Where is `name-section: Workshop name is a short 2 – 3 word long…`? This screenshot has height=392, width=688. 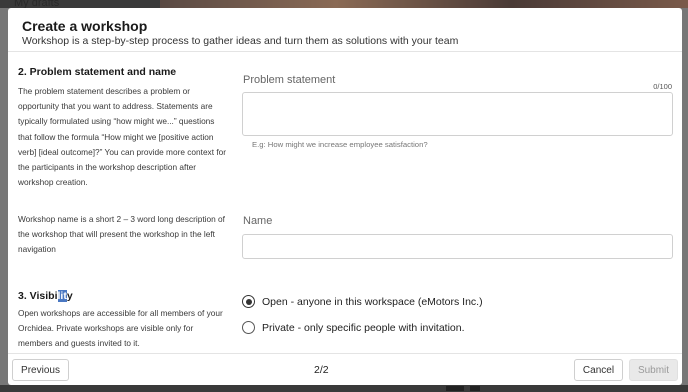 name-section: Workshop name is a short 2 – 3 word long… is located at coordinates (124, 235).